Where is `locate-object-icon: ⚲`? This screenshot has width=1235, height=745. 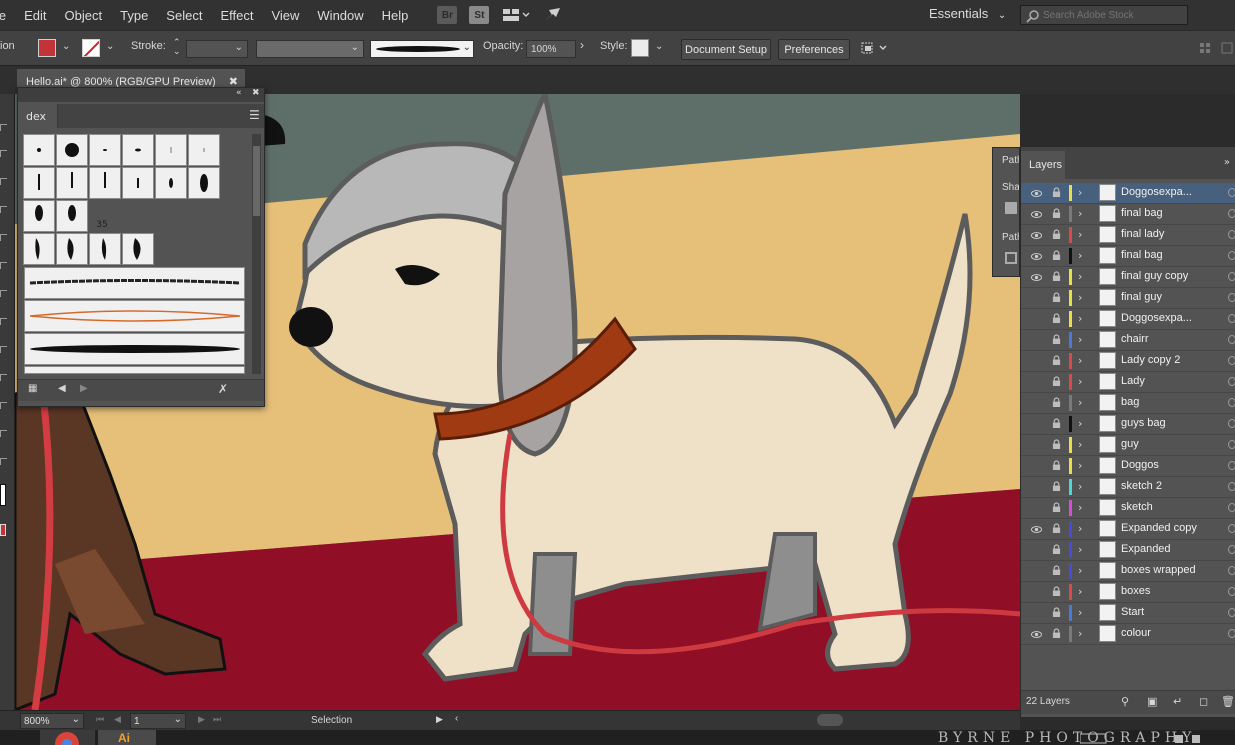 locate-object-icon: ⚲ is located at coordinates (1125, 701).